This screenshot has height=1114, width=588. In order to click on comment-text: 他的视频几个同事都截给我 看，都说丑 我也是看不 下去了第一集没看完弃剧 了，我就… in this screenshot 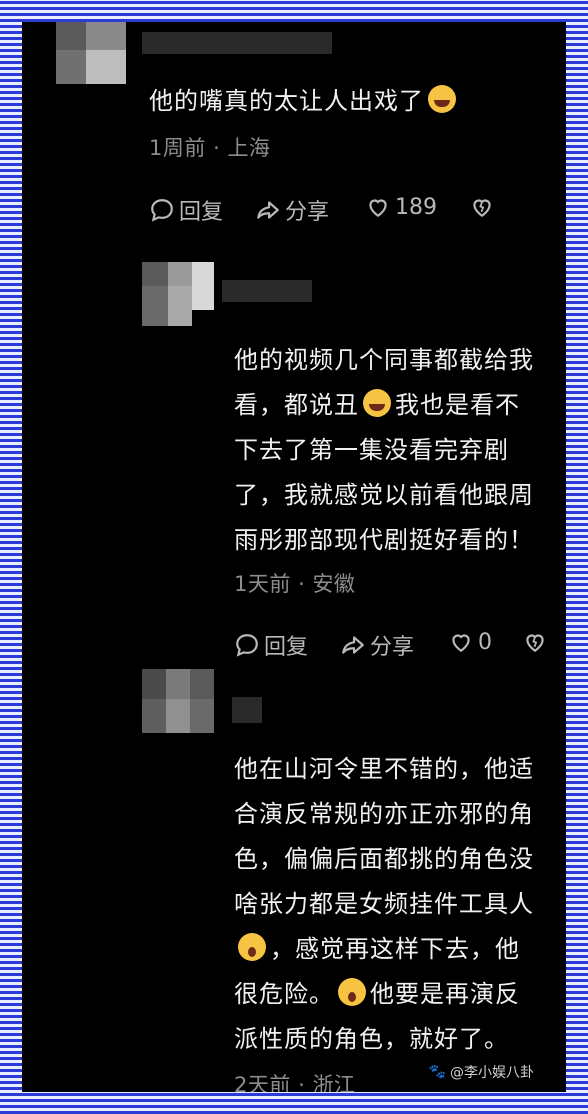, I will do `click(384, 450)`.